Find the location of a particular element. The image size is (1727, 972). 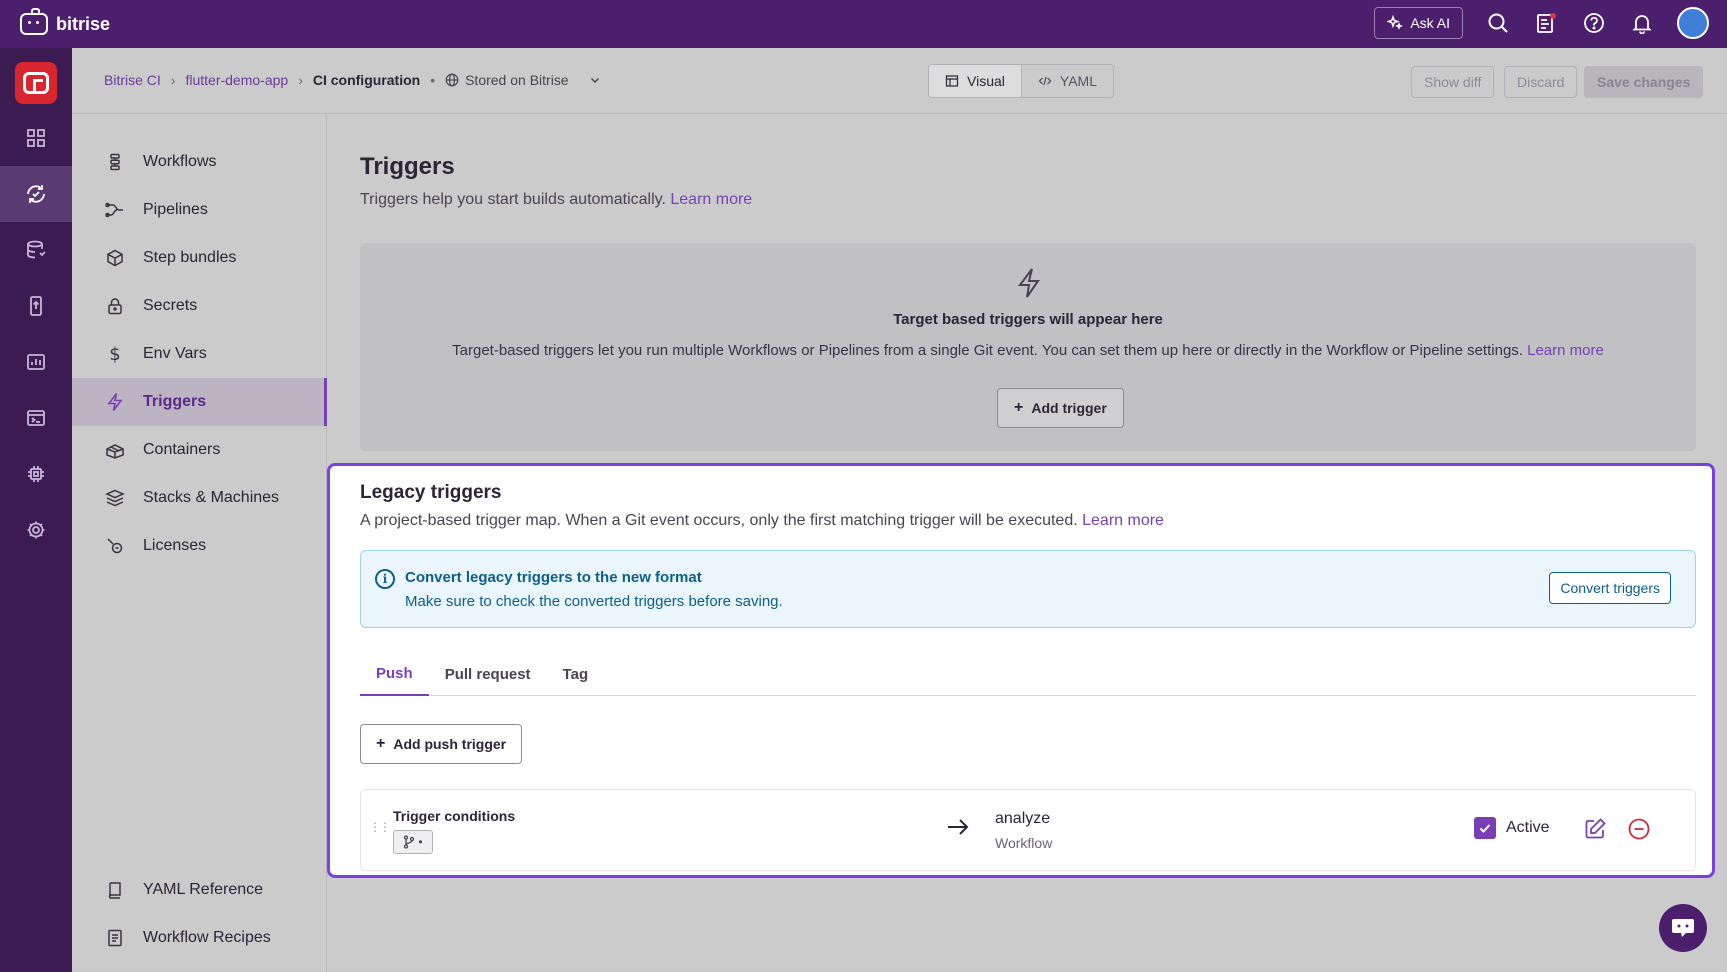

chip-icon is located at coordinates (36, 474).